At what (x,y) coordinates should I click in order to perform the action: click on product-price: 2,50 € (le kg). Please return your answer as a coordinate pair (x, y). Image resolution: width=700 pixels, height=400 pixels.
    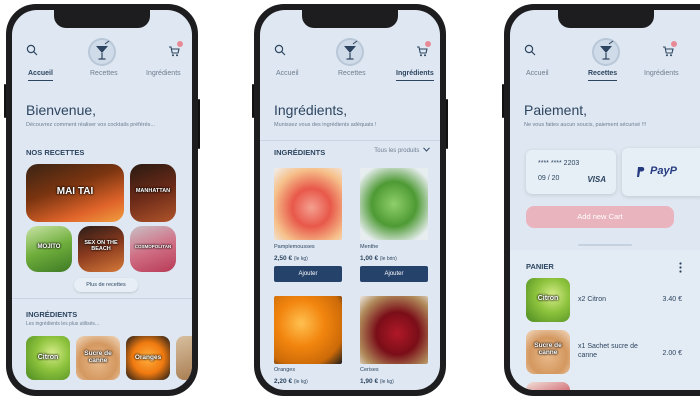
    Looking at the image, I should click on (291, 258).